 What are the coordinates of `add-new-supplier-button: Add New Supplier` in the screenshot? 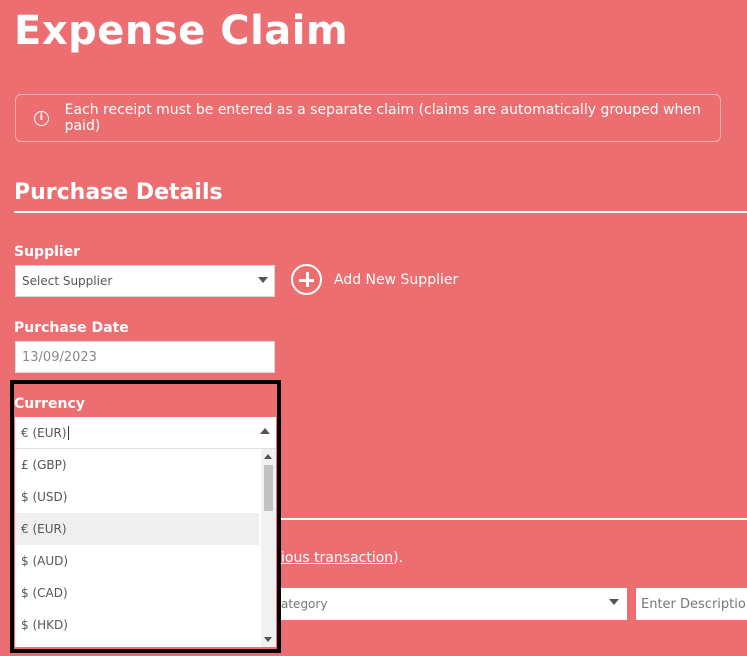 It's located at (374, 279).